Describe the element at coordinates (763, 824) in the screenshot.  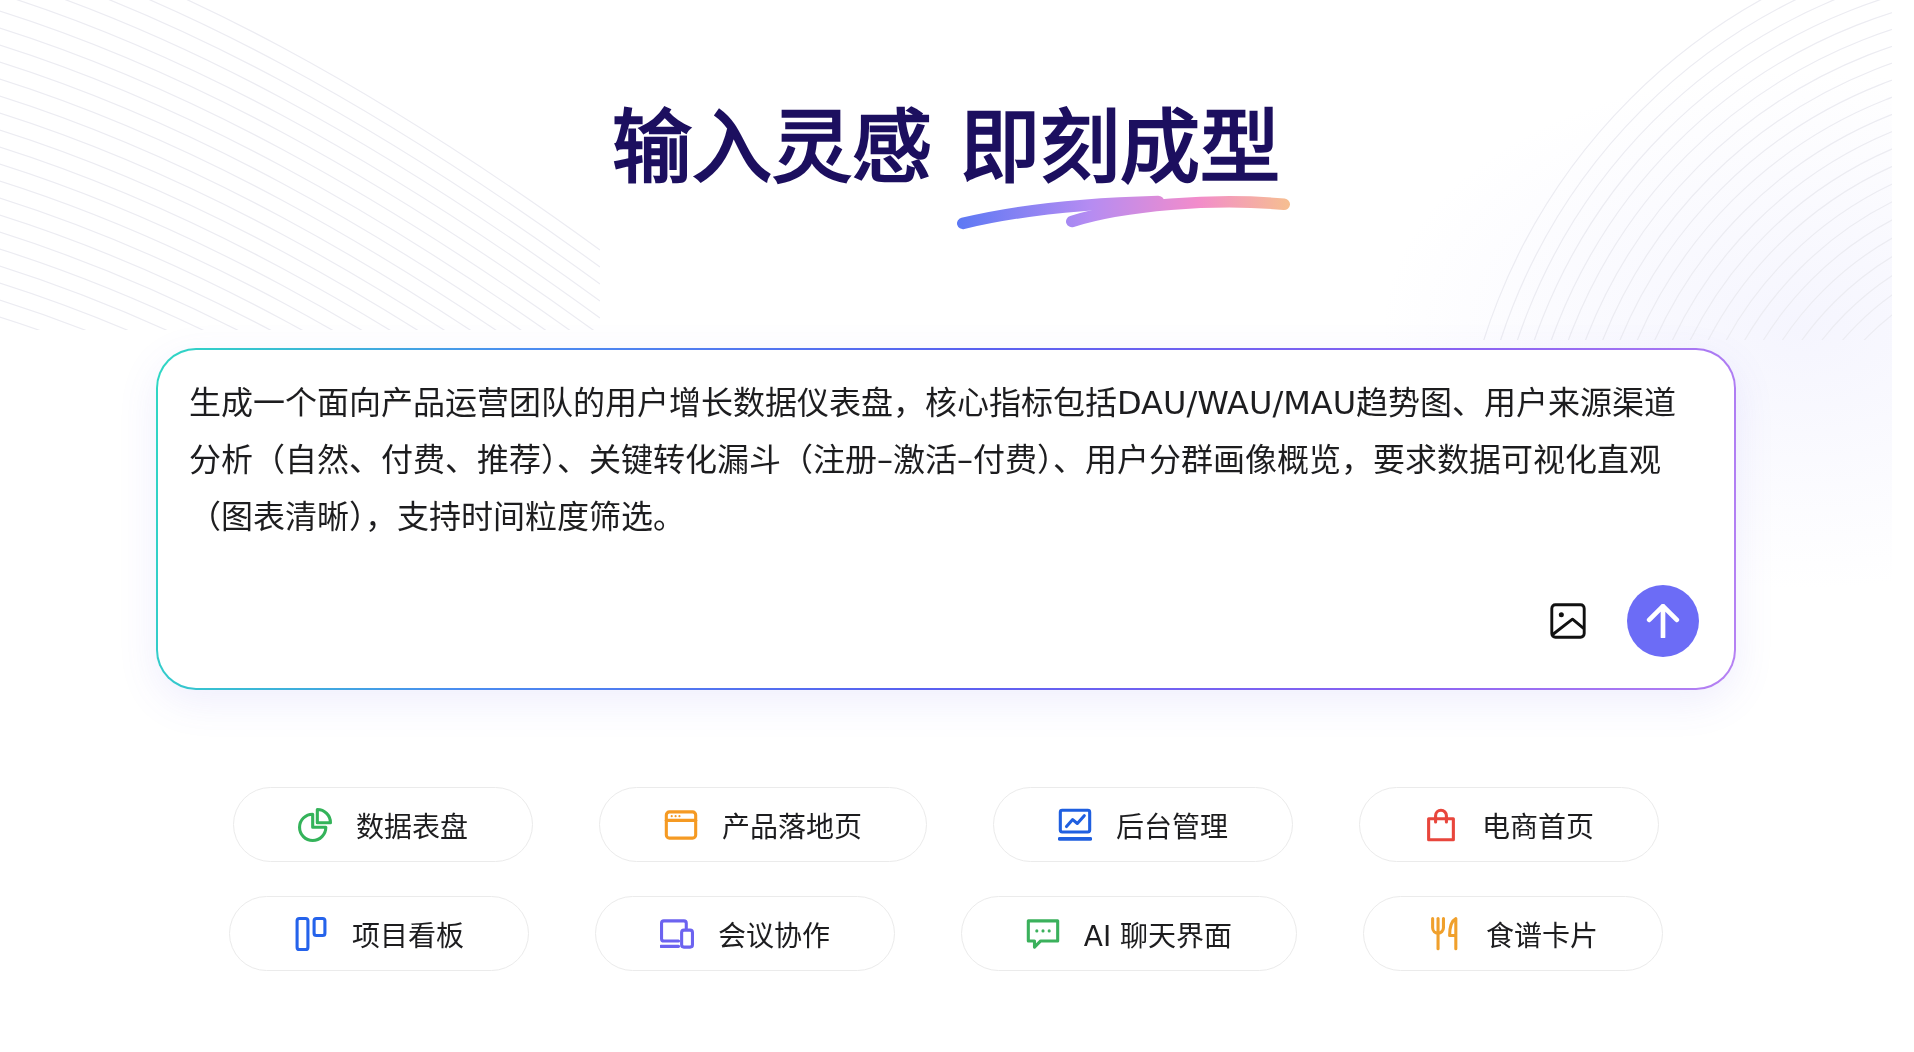
I see `suggestion-button: 产品落地页` at that location.